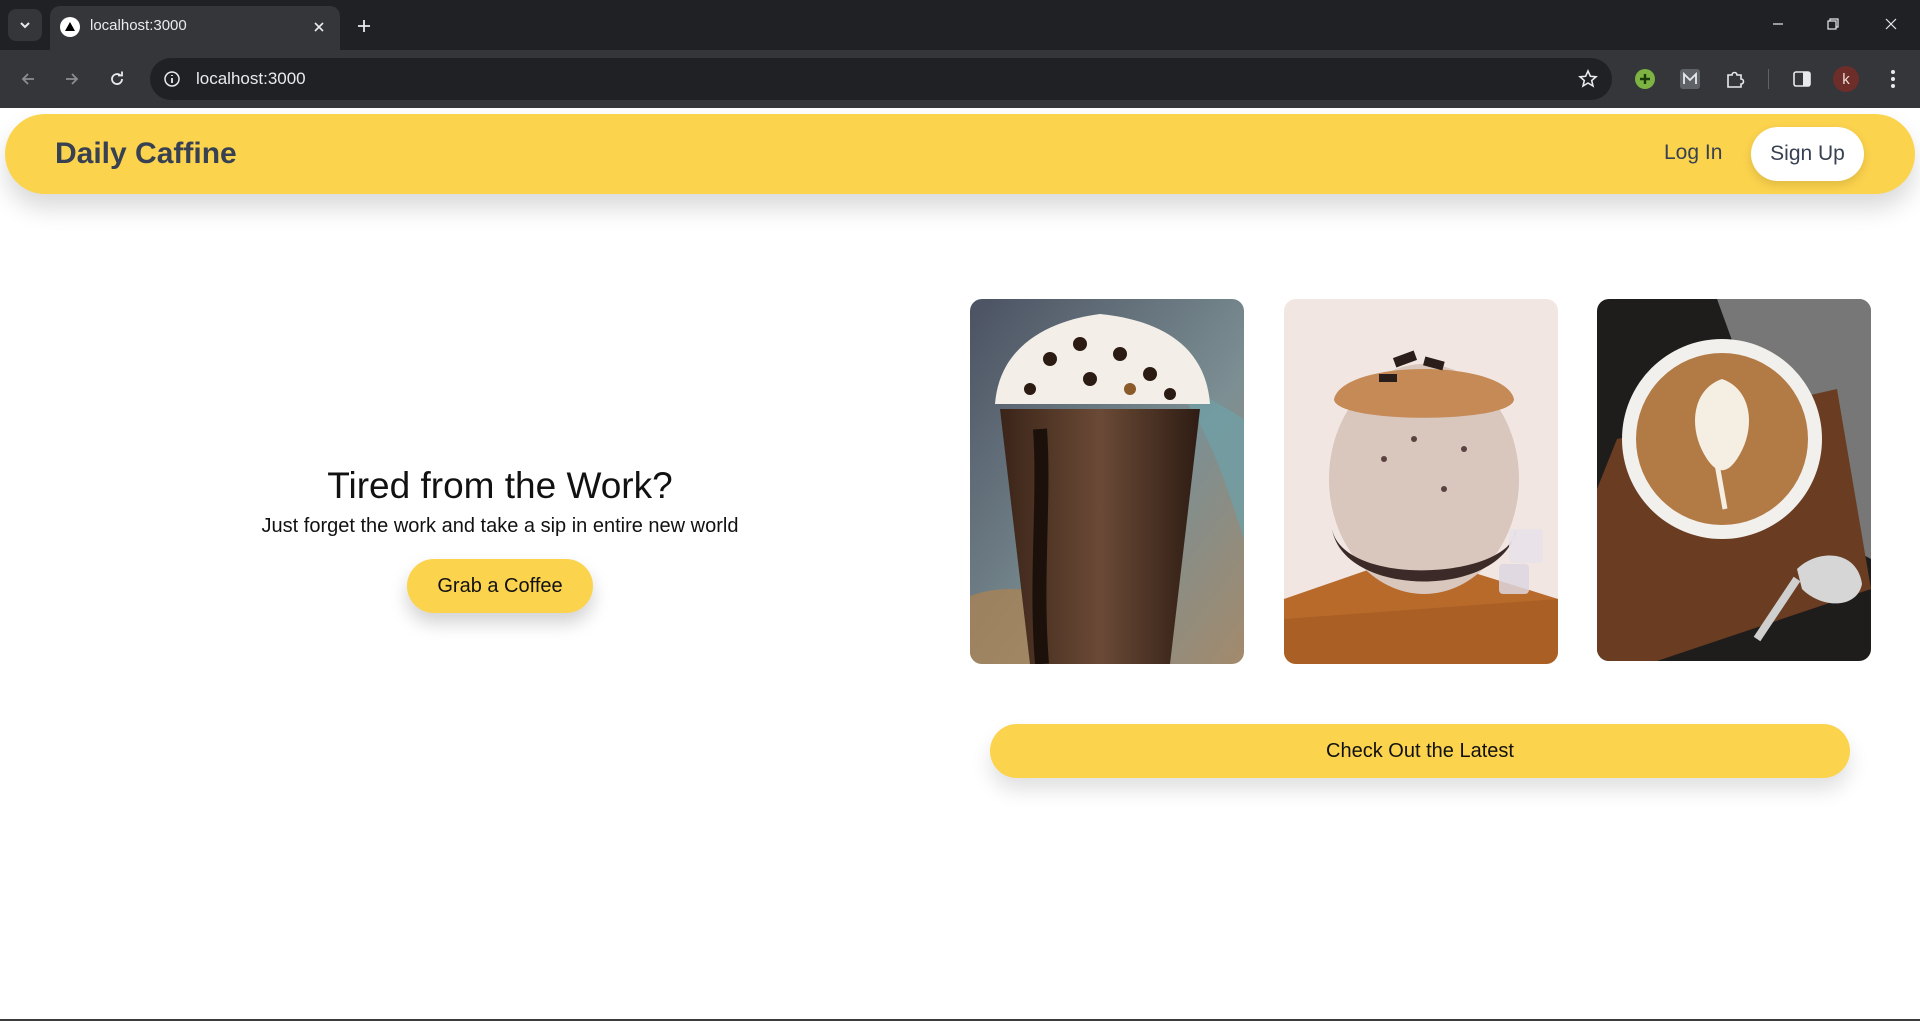  Describe the element at coordinates (1588, 79) in the screenshot. I see `bookmark-star-icon` at that location.